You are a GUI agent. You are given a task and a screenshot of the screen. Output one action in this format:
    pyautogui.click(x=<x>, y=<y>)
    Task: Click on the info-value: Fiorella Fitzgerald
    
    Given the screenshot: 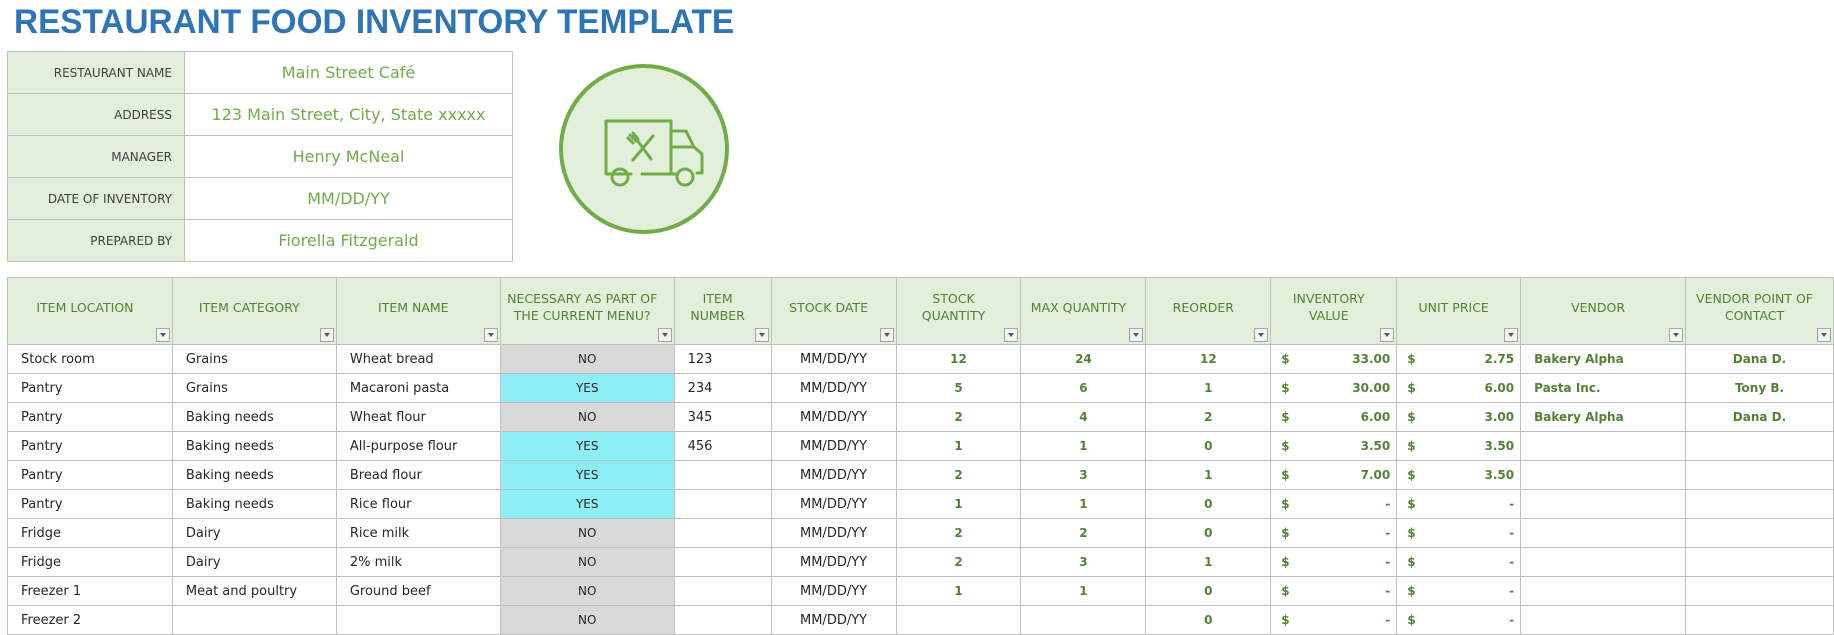 What is the action you would take?
    pyautogui.click(x=348, y=240)
    